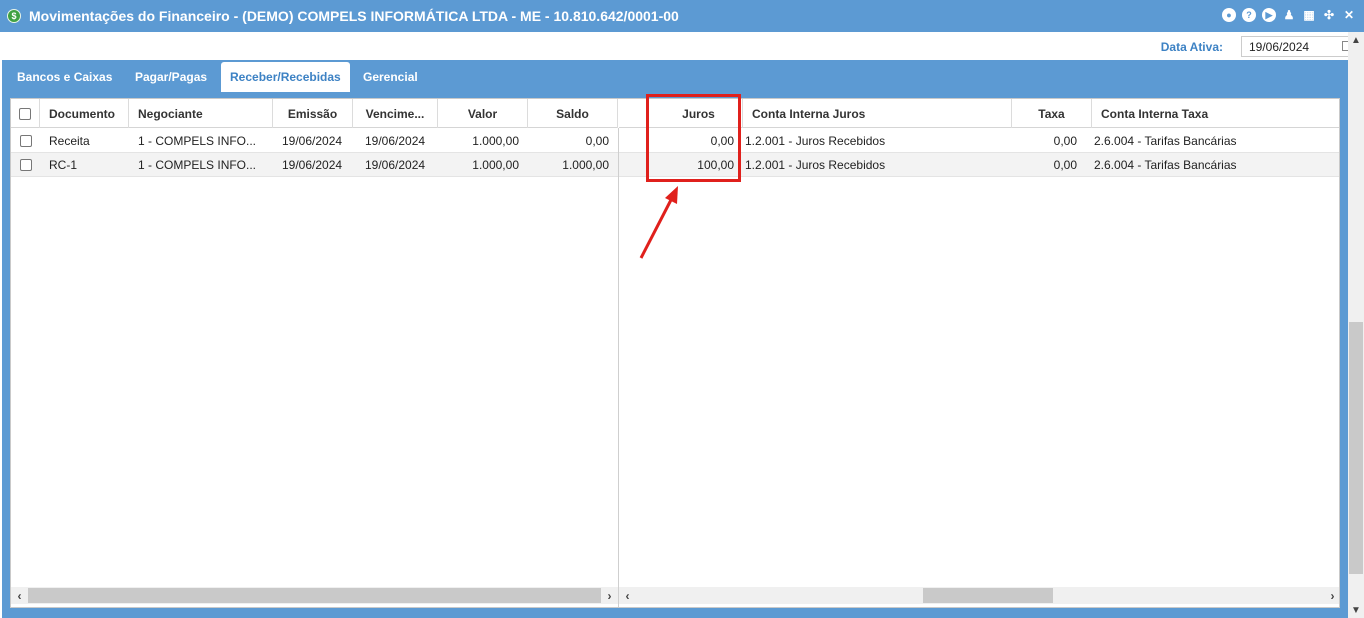  I want to click on tab-receber-recebidas: Receber/Recebidas, so click(285, 77).